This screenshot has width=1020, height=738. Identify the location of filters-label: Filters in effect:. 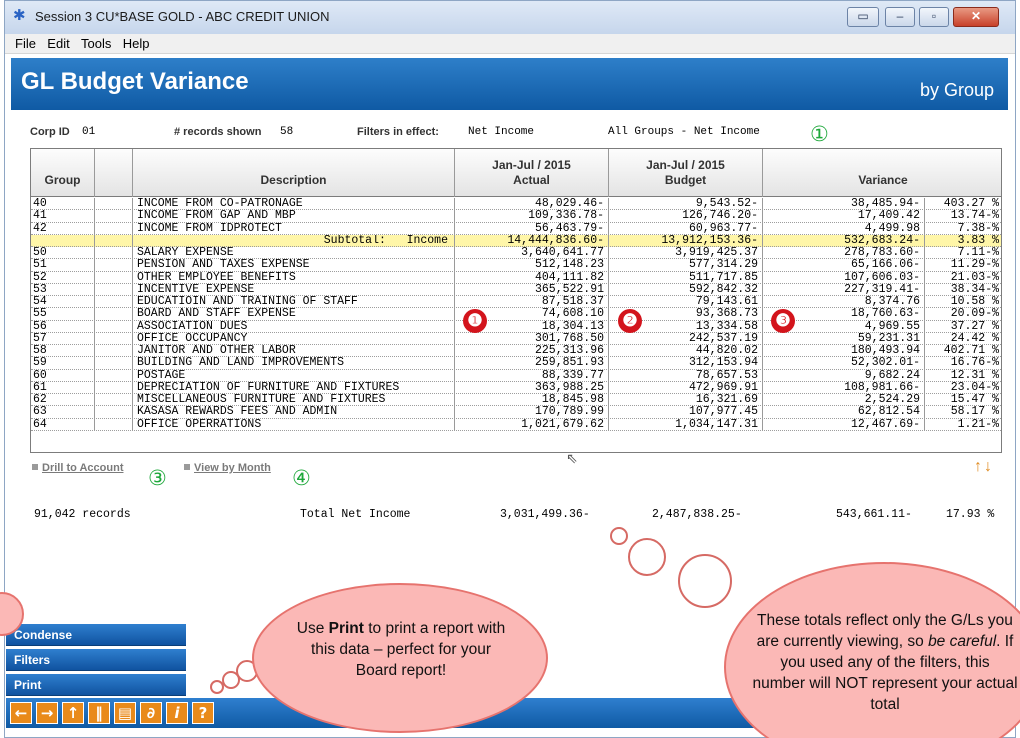
(398, 132).